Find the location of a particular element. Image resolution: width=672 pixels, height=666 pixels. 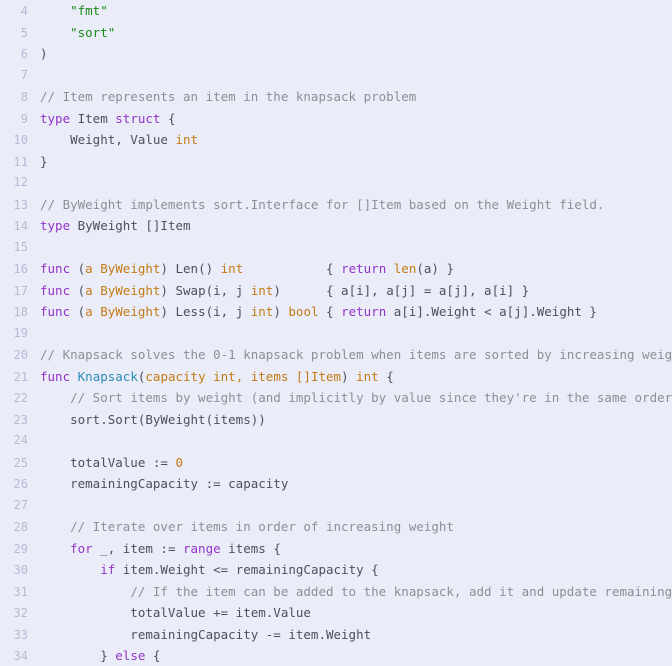

code-token-kw: if is located at coordinates (108, 569).